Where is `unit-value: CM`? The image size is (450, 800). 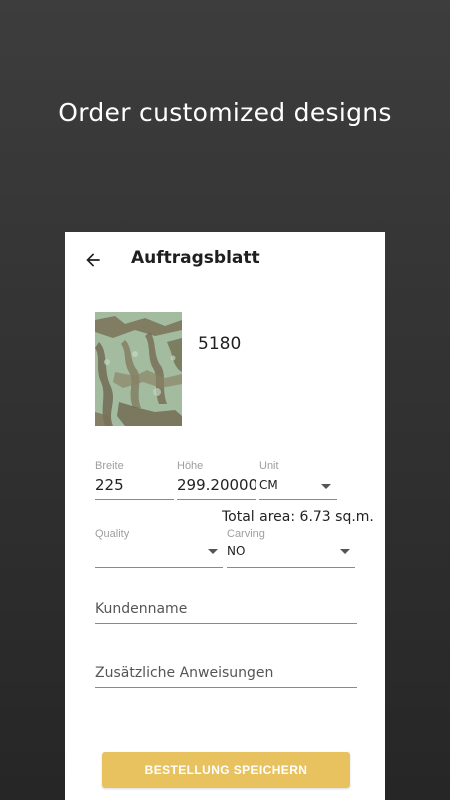 unit-value: CM is located at coordinates (268, 485).